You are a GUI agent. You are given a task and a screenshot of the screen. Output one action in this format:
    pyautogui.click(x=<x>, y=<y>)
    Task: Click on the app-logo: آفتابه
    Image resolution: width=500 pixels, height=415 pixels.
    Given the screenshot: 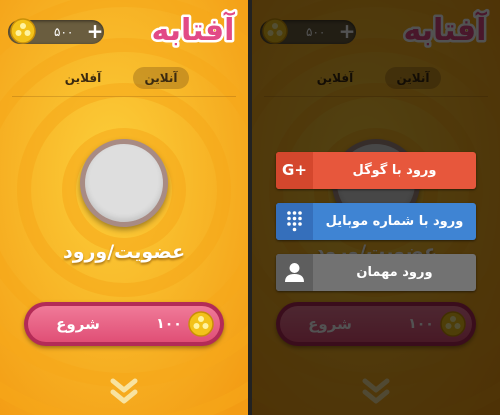 What is the action you would take?
    pyautogui.click(x=193, y=30)
    